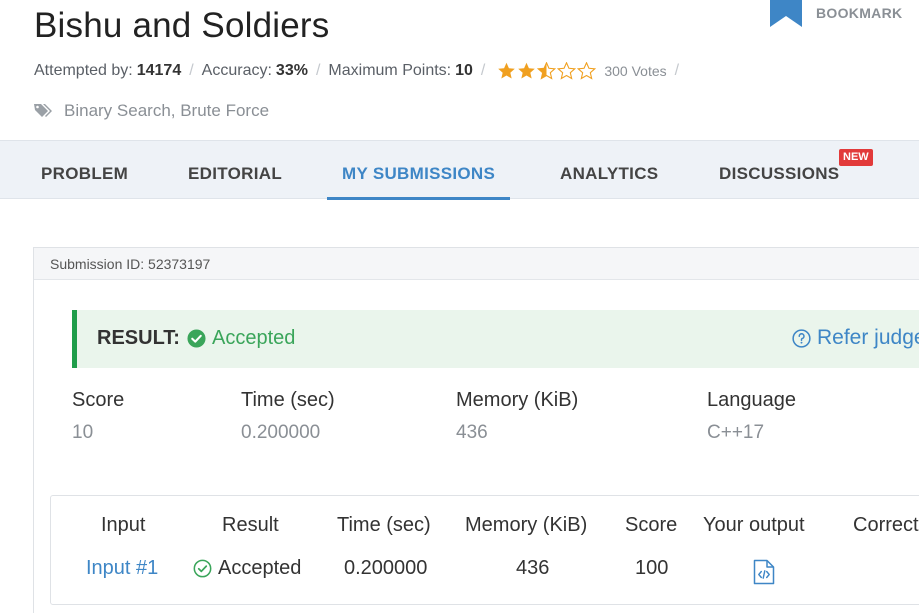 This screenshot has height=613, width=919. Describe the element at coordinates (609, 170) in the screenshot. I see `tab-analytics: ANALYTICS` at that location.